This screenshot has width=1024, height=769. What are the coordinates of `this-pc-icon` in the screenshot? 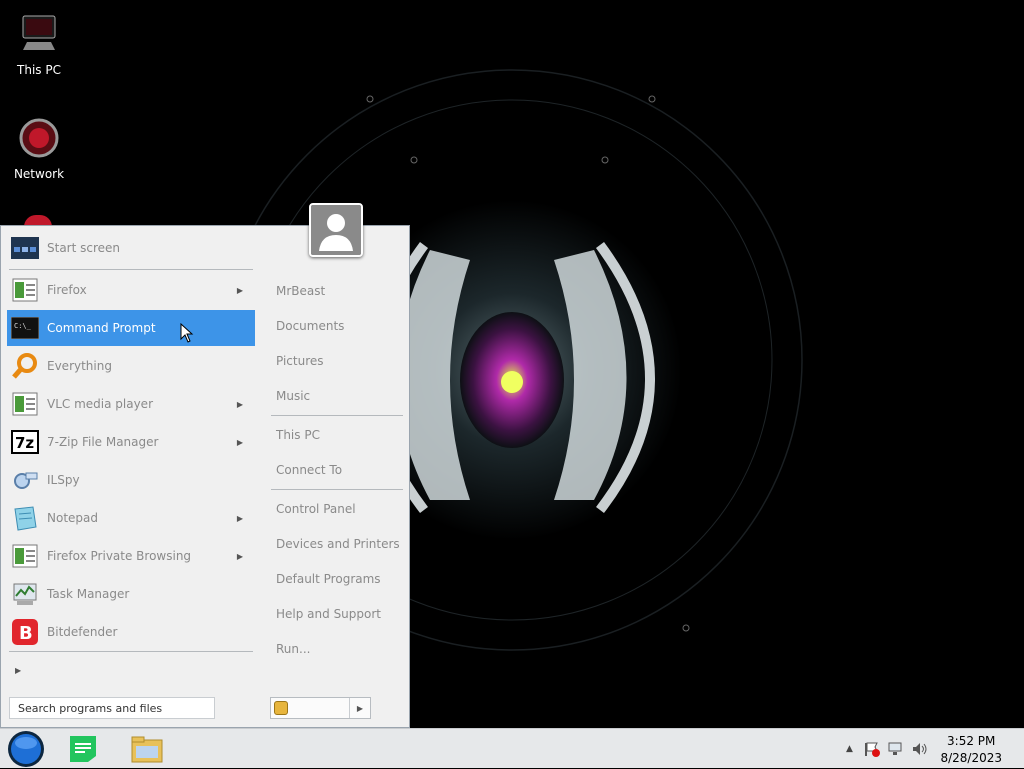 It's located at (39, 32).